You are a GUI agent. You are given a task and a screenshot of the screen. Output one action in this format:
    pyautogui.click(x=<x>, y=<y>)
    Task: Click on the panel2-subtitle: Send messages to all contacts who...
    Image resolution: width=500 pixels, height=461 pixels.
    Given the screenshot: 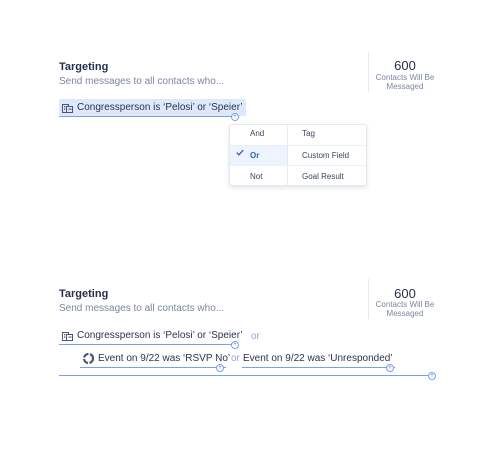 What is the action you would take?
    pyautogui.click(x=142, y=308)
    